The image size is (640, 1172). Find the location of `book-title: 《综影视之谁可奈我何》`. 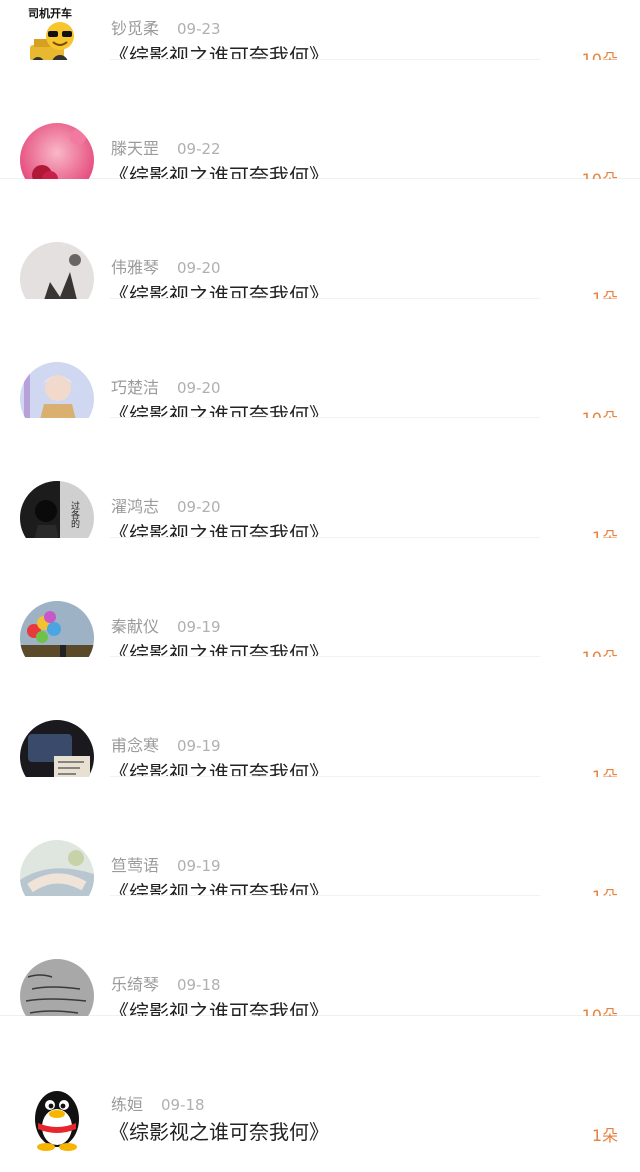

book-title: 《综影视之谁可奈我何》 is located at coordinates (219, 1130).